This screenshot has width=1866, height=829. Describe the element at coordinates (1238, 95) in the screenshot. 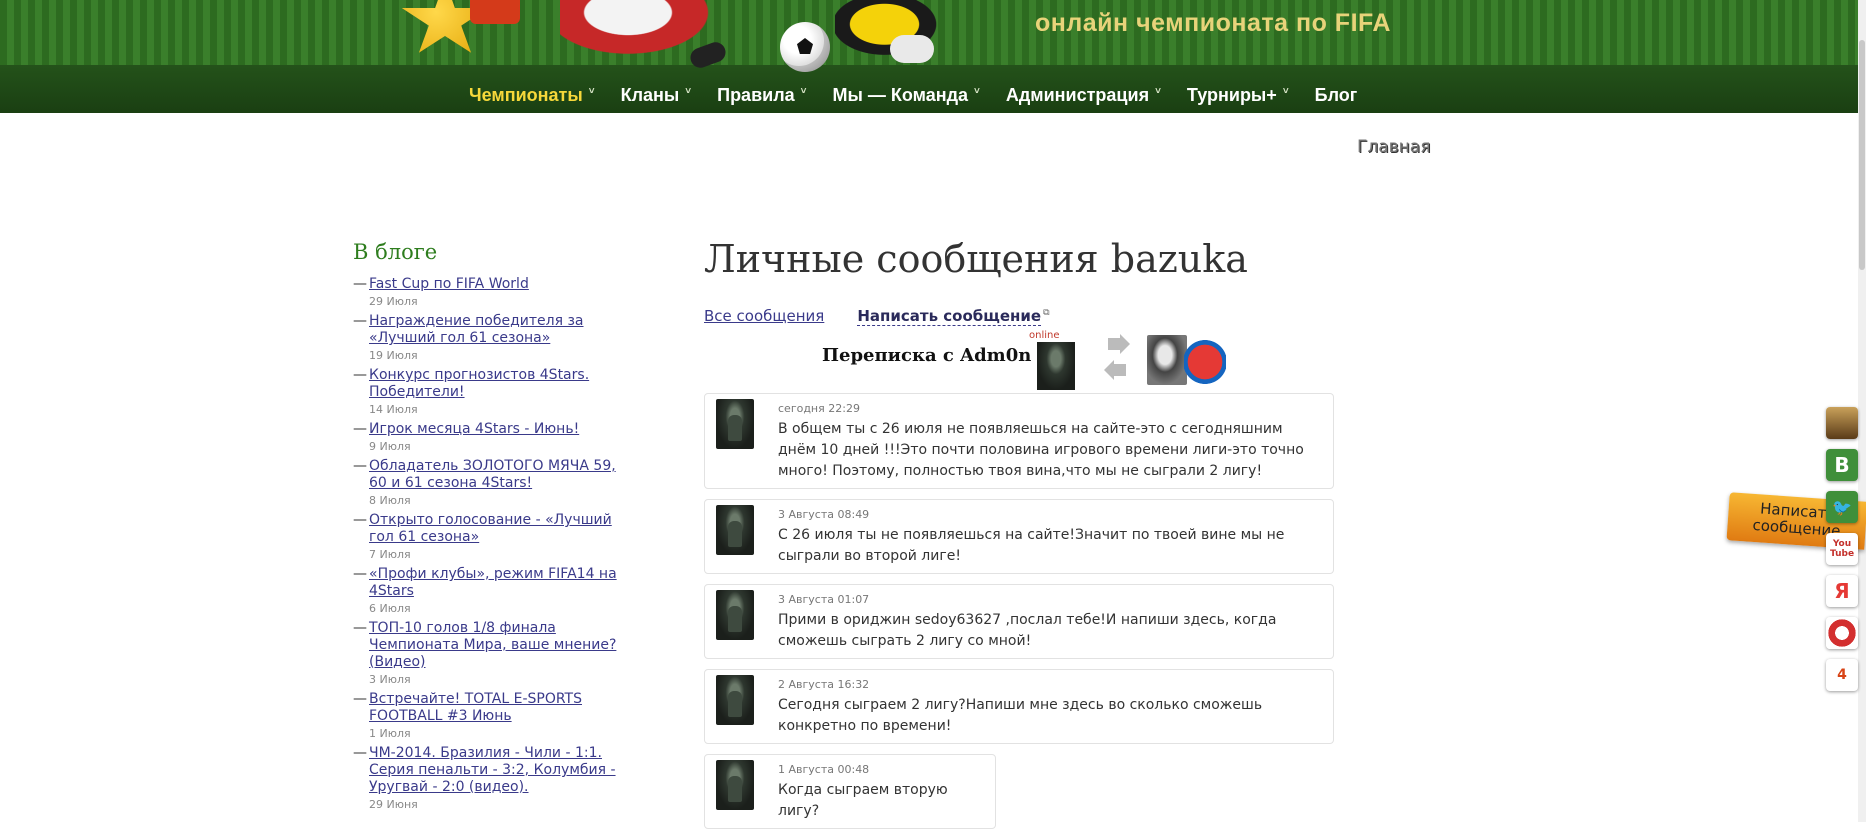

I see `nav-item-tournaments: Турниры+ ˅` at that location.